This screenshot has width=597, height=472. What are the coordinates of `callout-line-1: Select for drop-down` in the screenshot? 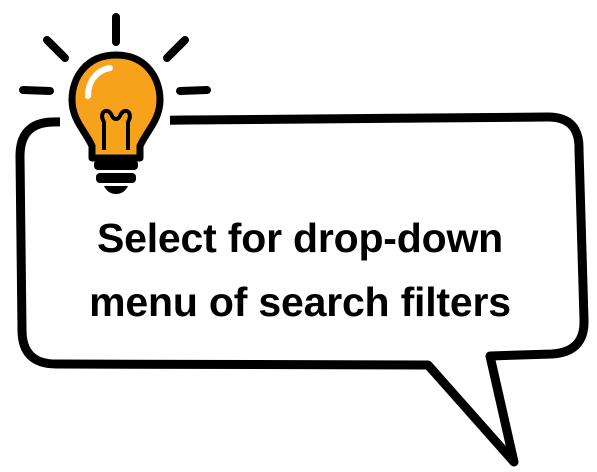 It's located at (299, 238).